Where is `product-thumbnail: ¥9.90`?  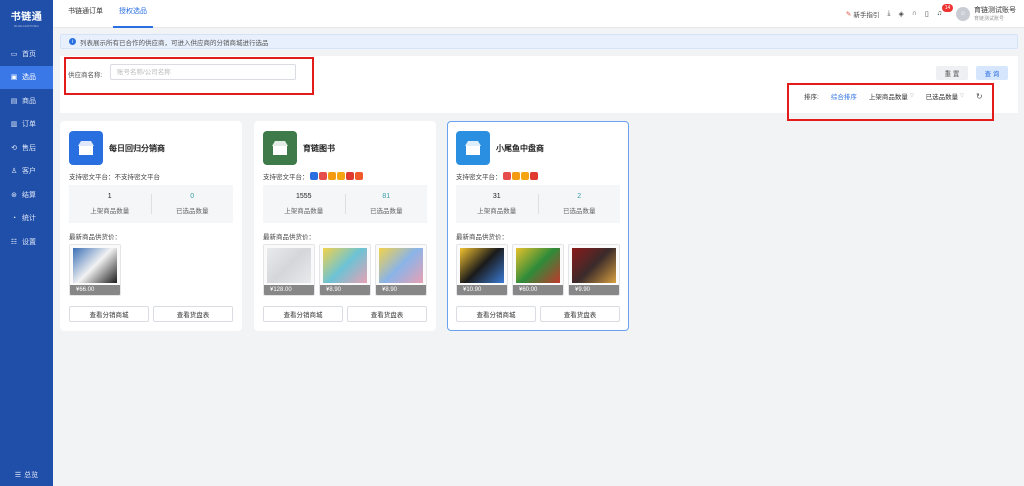 product-thumbnail: ¥9.90 is located at coordinates (594, 270).